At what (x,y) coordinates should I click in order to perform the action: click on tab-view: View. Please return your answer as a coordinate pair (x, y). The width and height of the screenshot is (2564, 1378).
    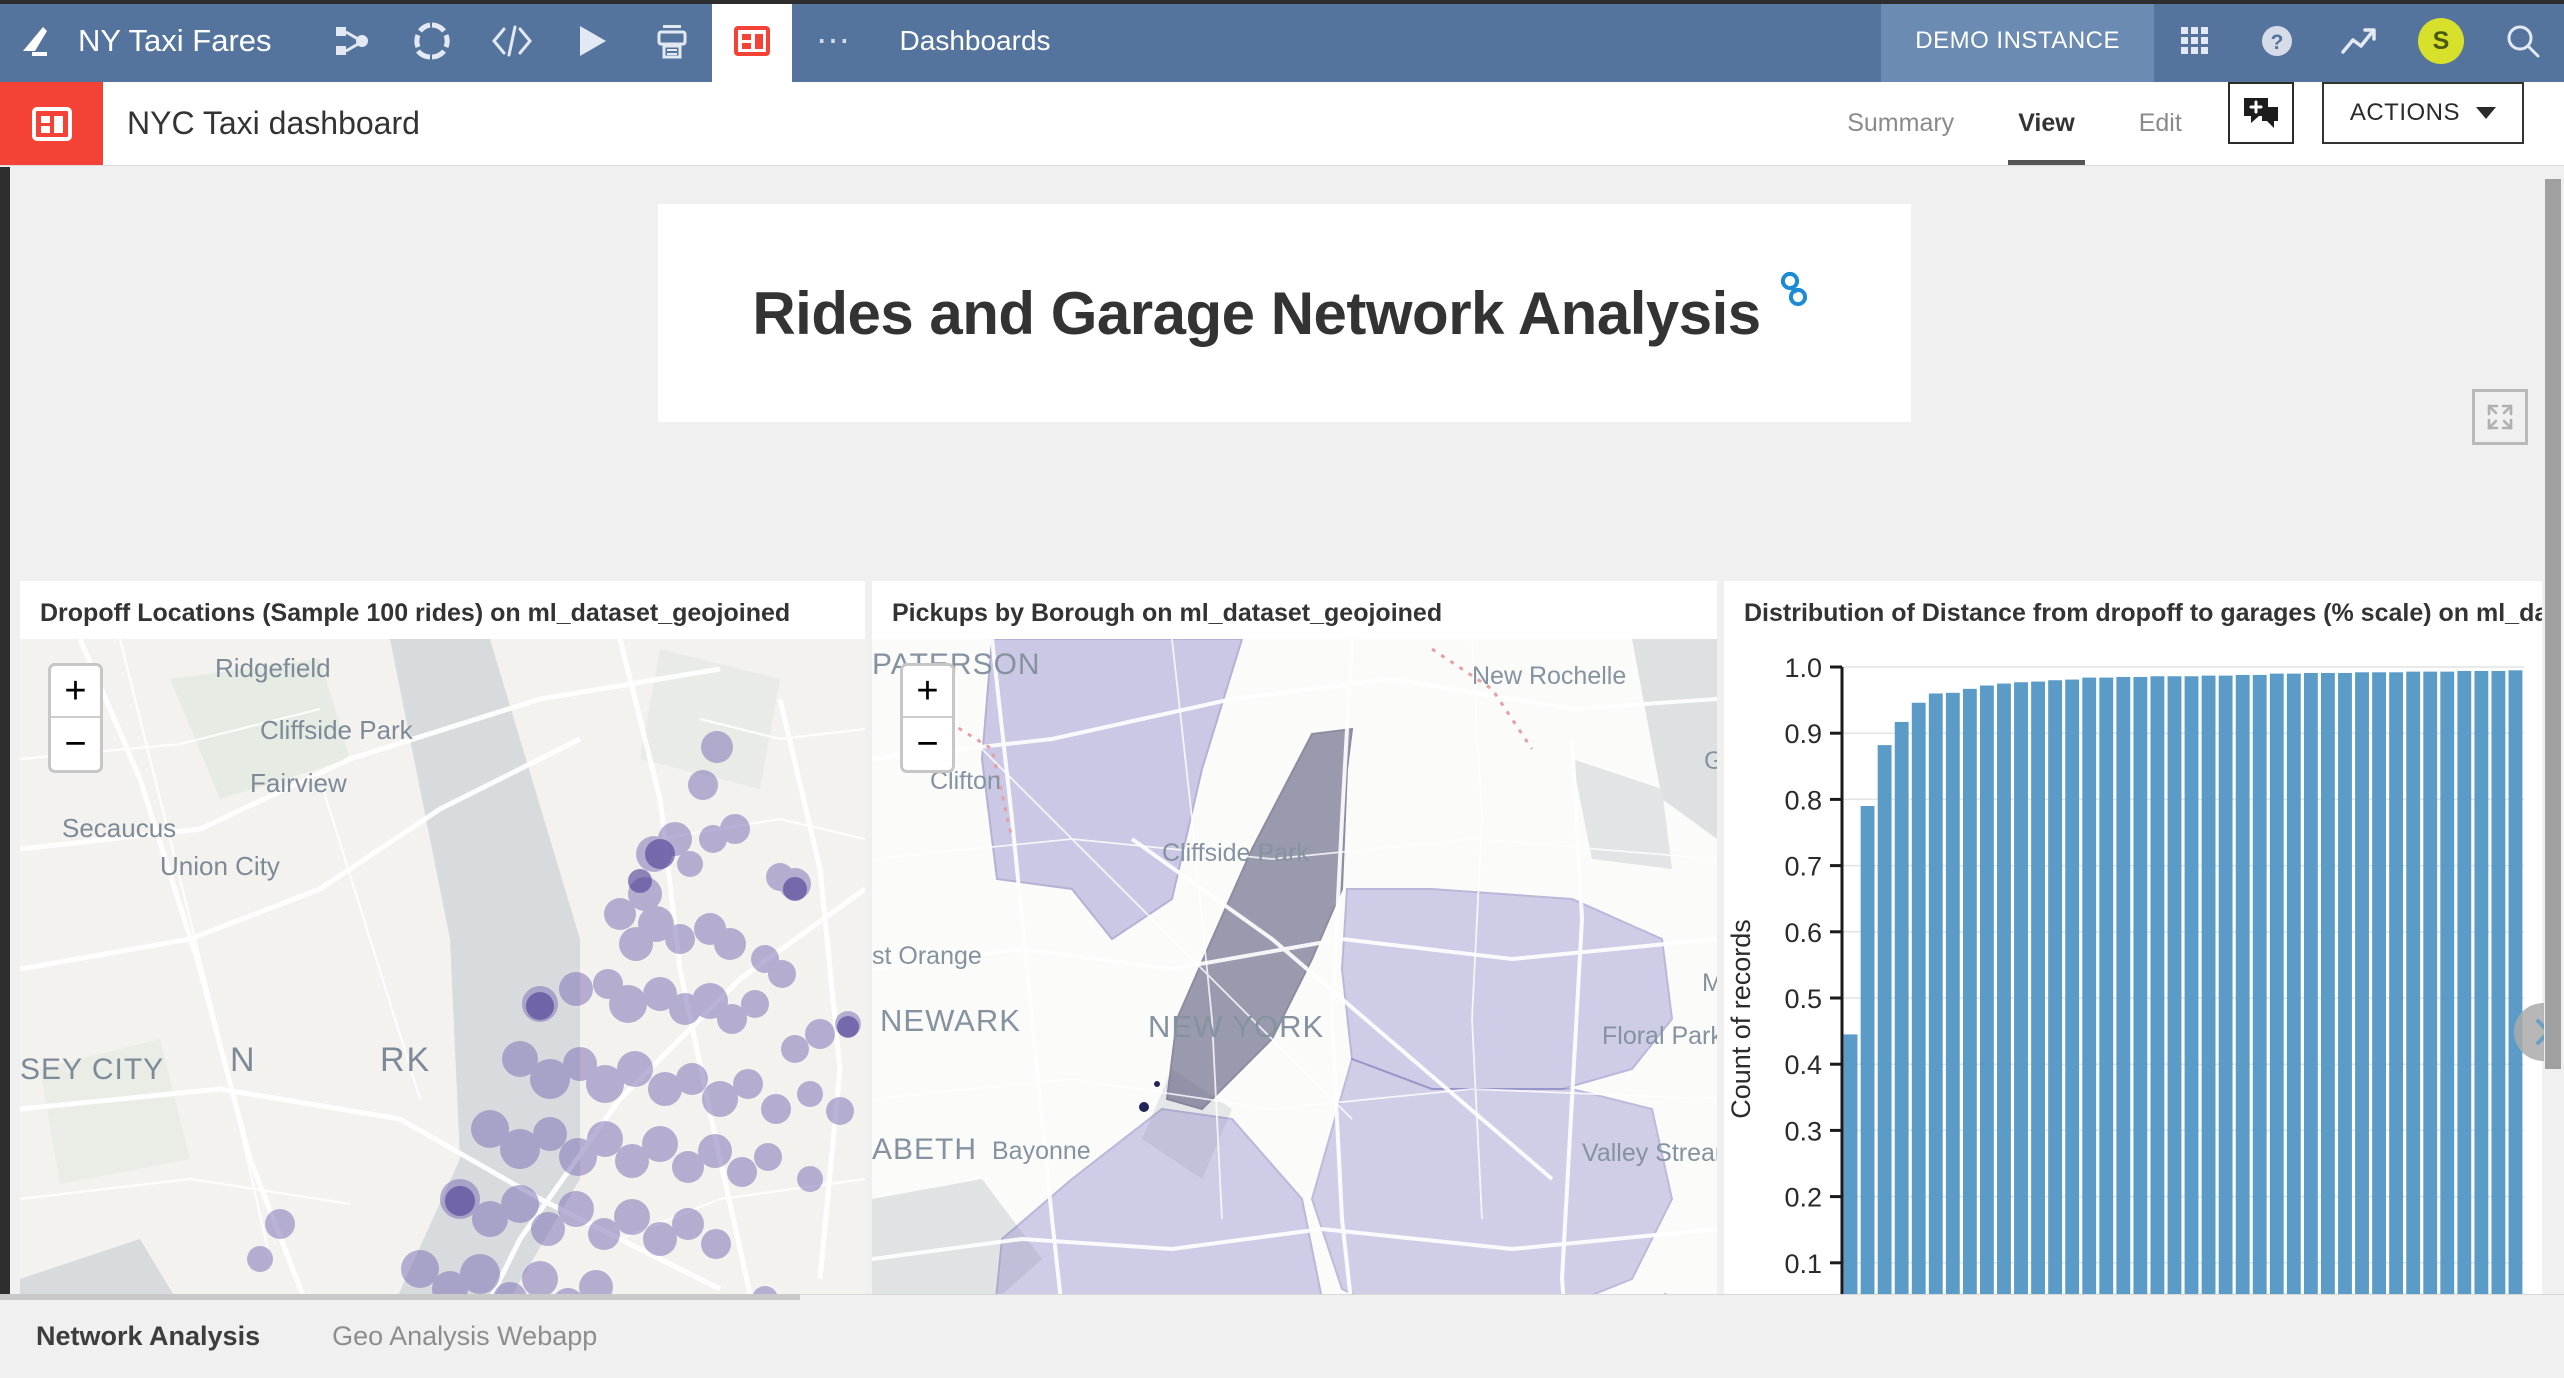
    Looking at the image, I should click on (2046, 123).